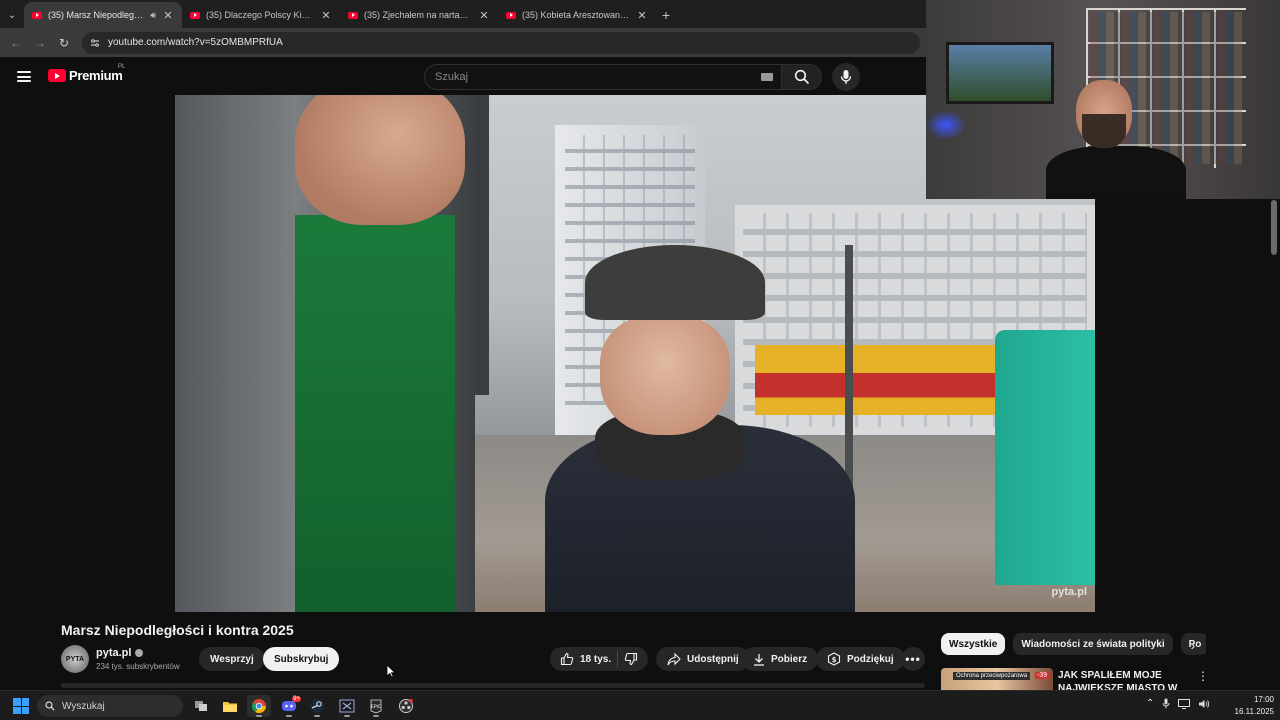 Image resolution: width=1280 pixels, height=720 pixels. Describe the element at coordinates (780, 659) in the screenshot. I see `download-button: Pobierz` at that location.